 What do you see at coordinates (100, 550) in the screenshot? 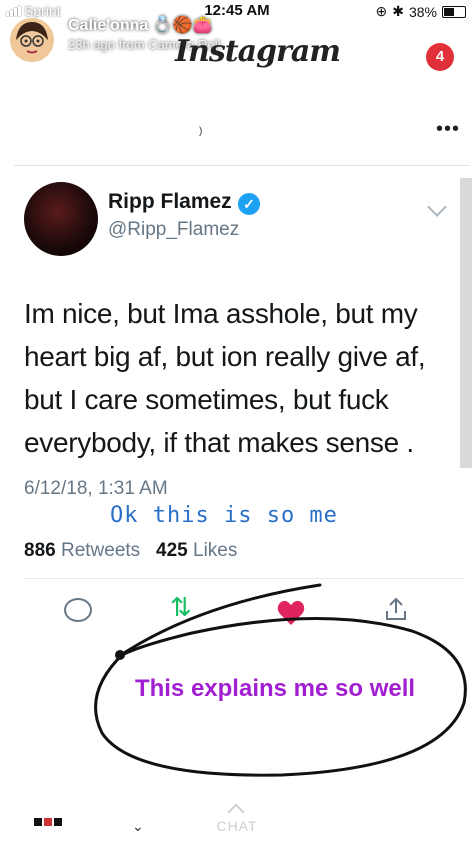
I see `retweets-label: Retweets` at bounding box center [100, 550].